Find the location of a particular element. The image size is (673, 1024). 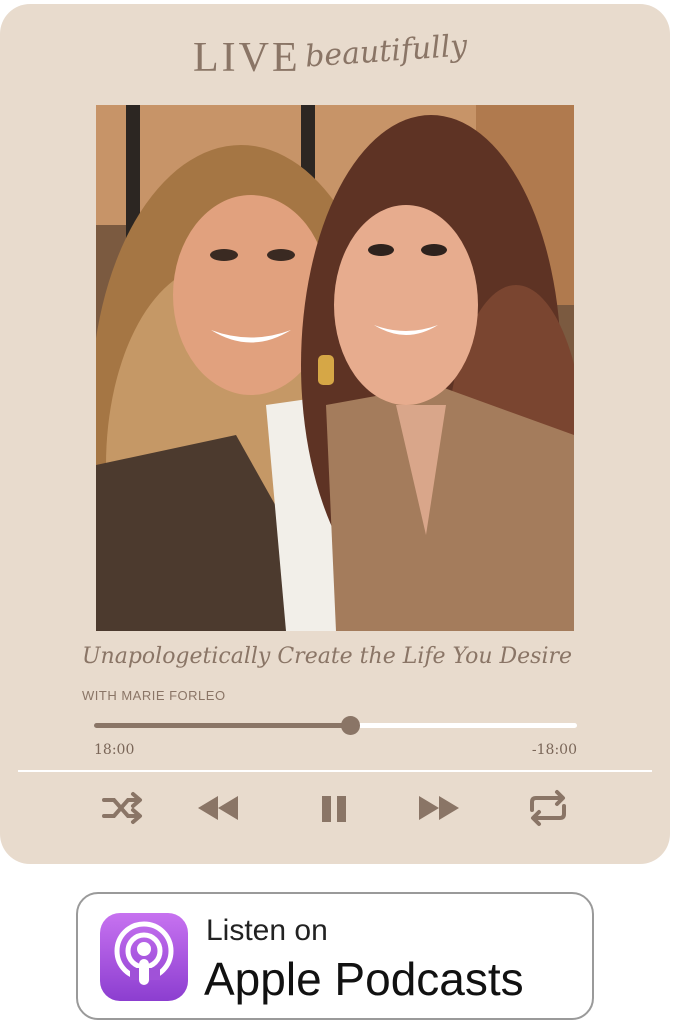

remaining-time: -18:00 is located at coordinates (554, 750).